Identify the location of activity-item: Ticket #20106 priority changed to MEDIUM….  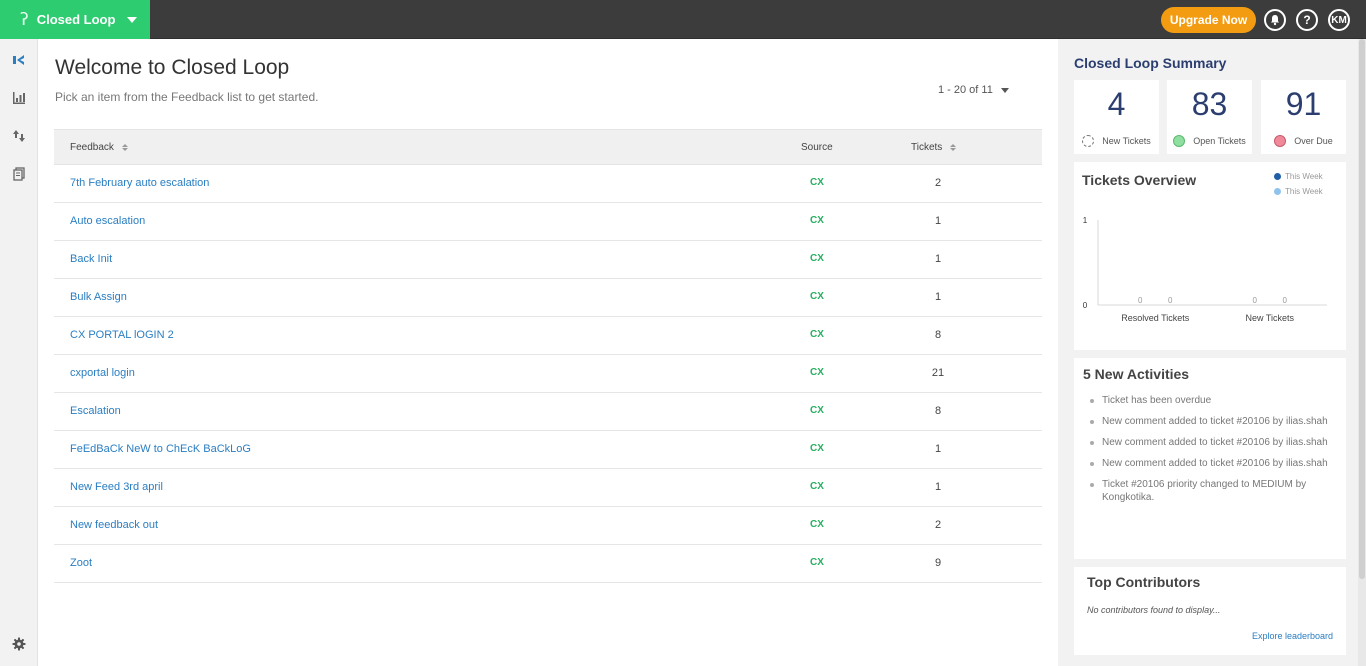
(1210, 491).